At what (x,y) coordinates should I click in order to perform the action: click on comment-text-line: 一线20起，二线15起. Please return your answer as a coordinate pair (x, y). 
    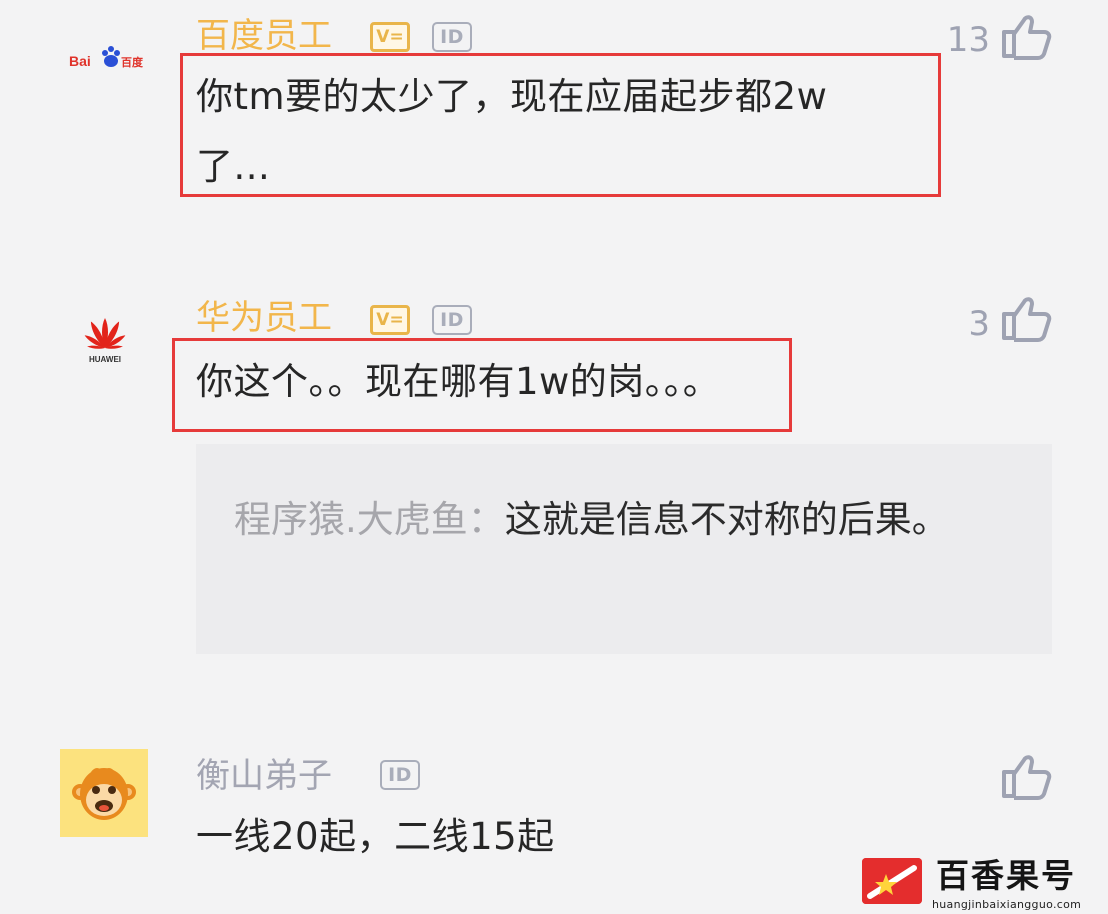
    Looking at the image, I should click on (375, 836).